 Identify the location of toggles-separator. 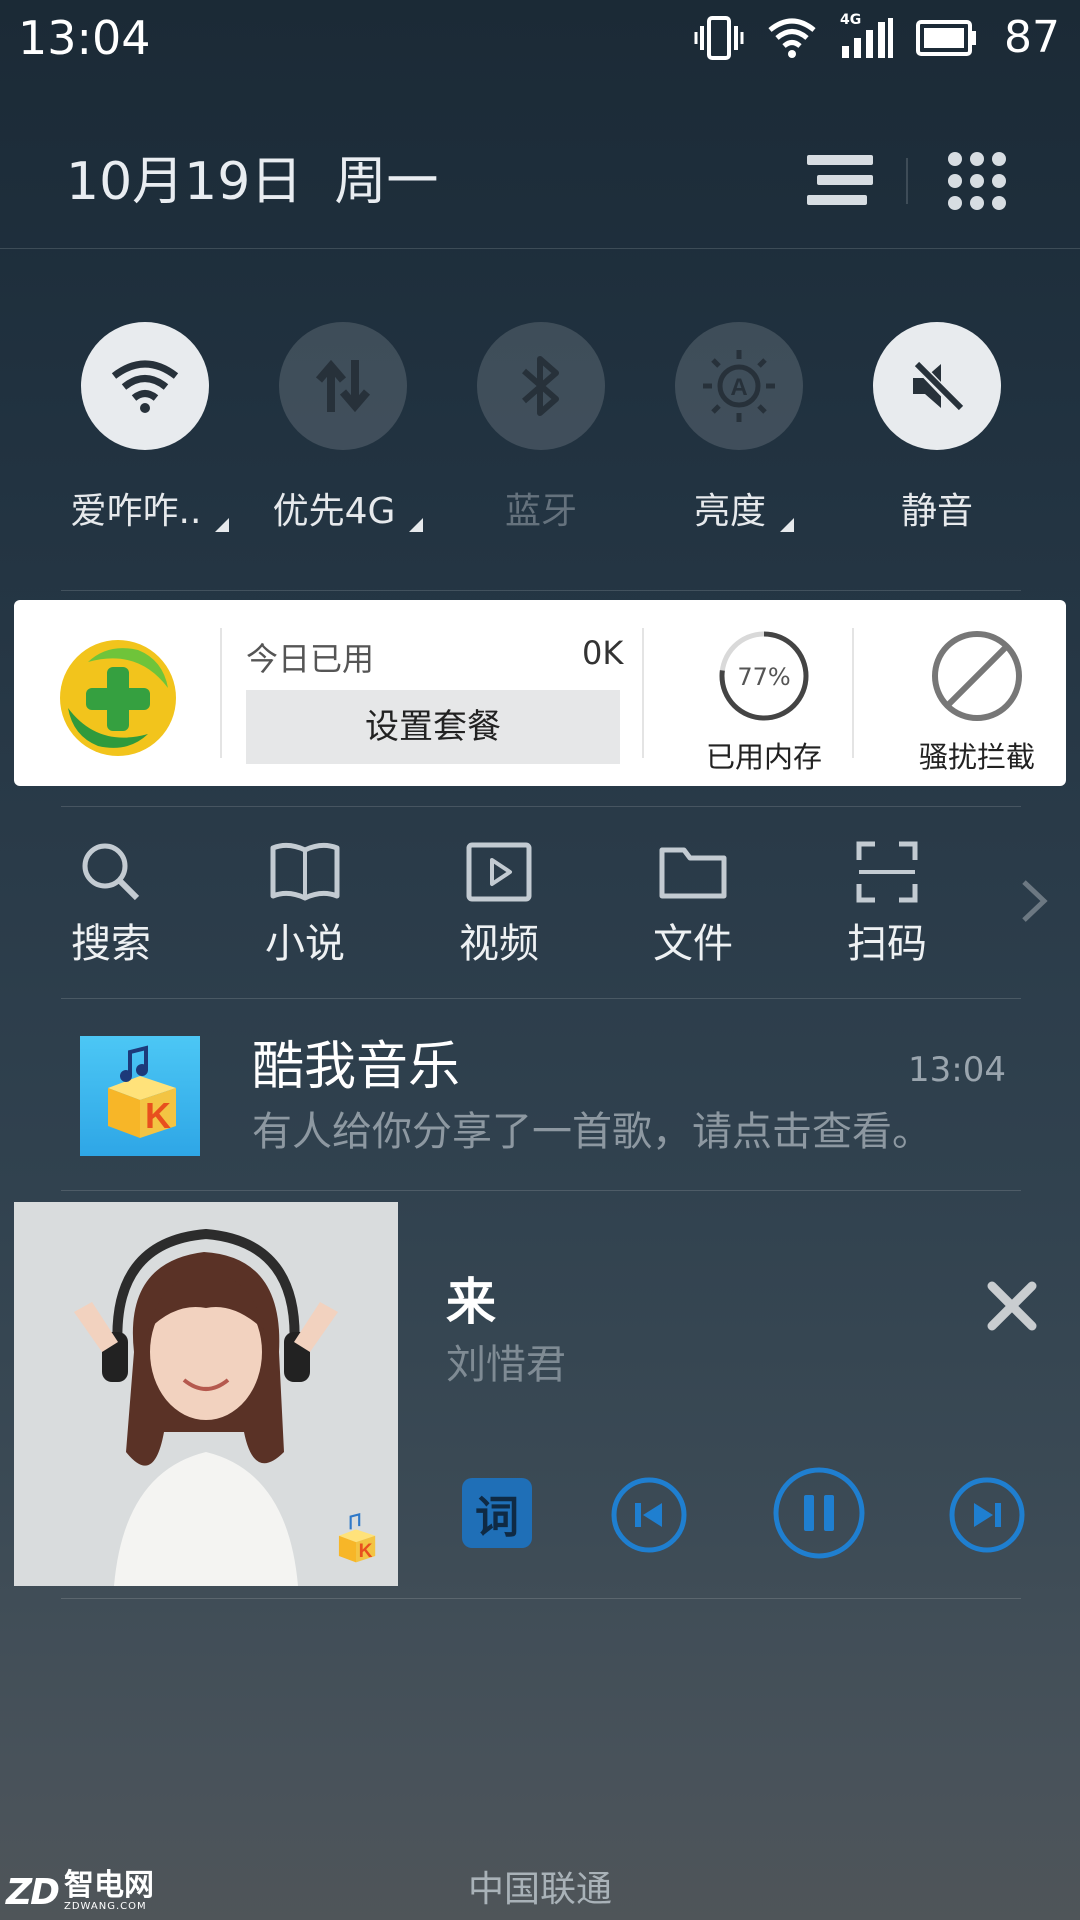
(541, 590).